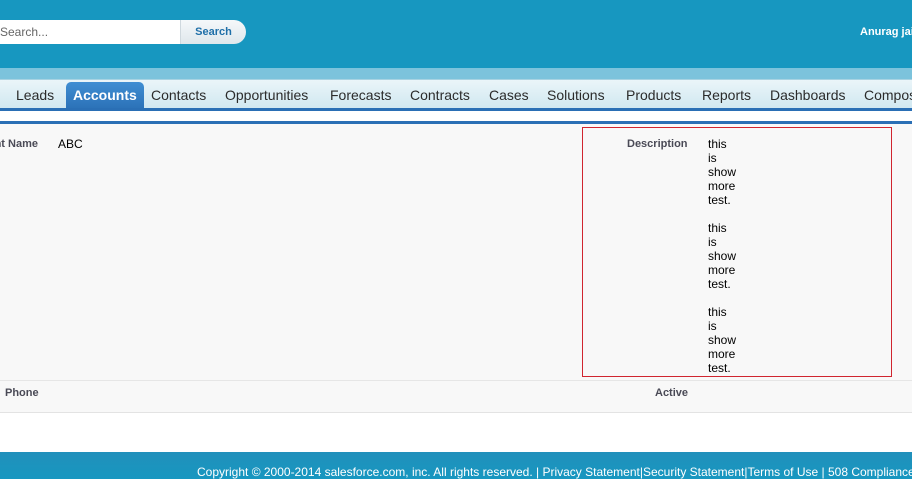  Describe the element at coordinates (360, 95) in the screenshot. I see `tab-forecasts: Forecasts` at that location.